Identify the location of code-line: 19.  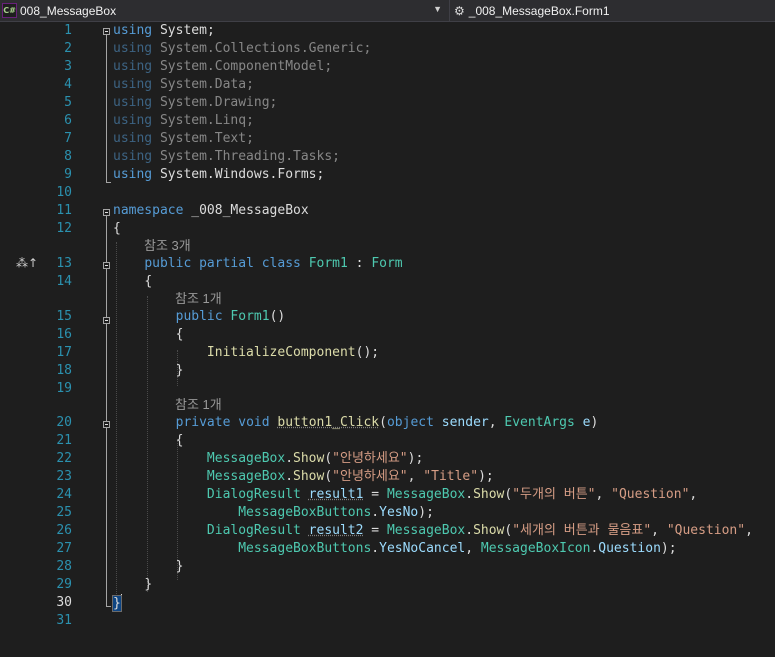
(387, 389).